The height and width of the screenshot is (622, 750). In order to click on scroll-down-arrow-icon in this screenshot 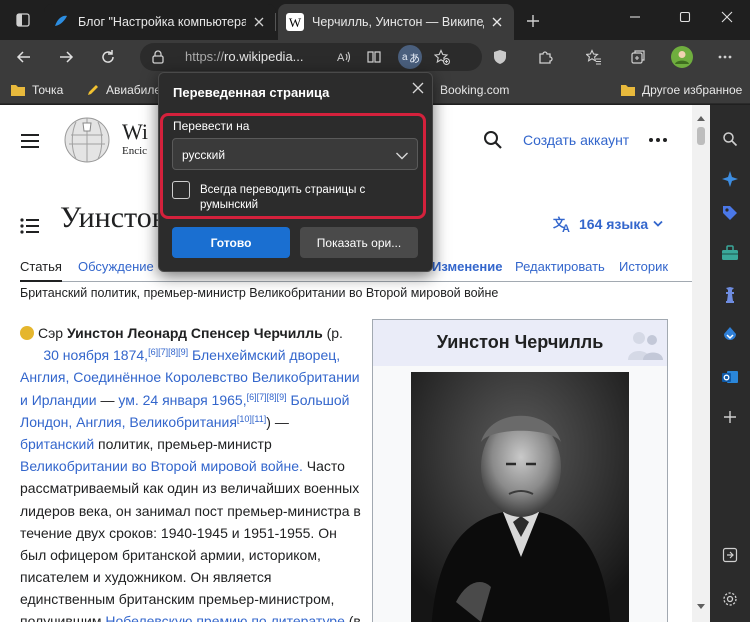, I will do `click(701, 607)`.